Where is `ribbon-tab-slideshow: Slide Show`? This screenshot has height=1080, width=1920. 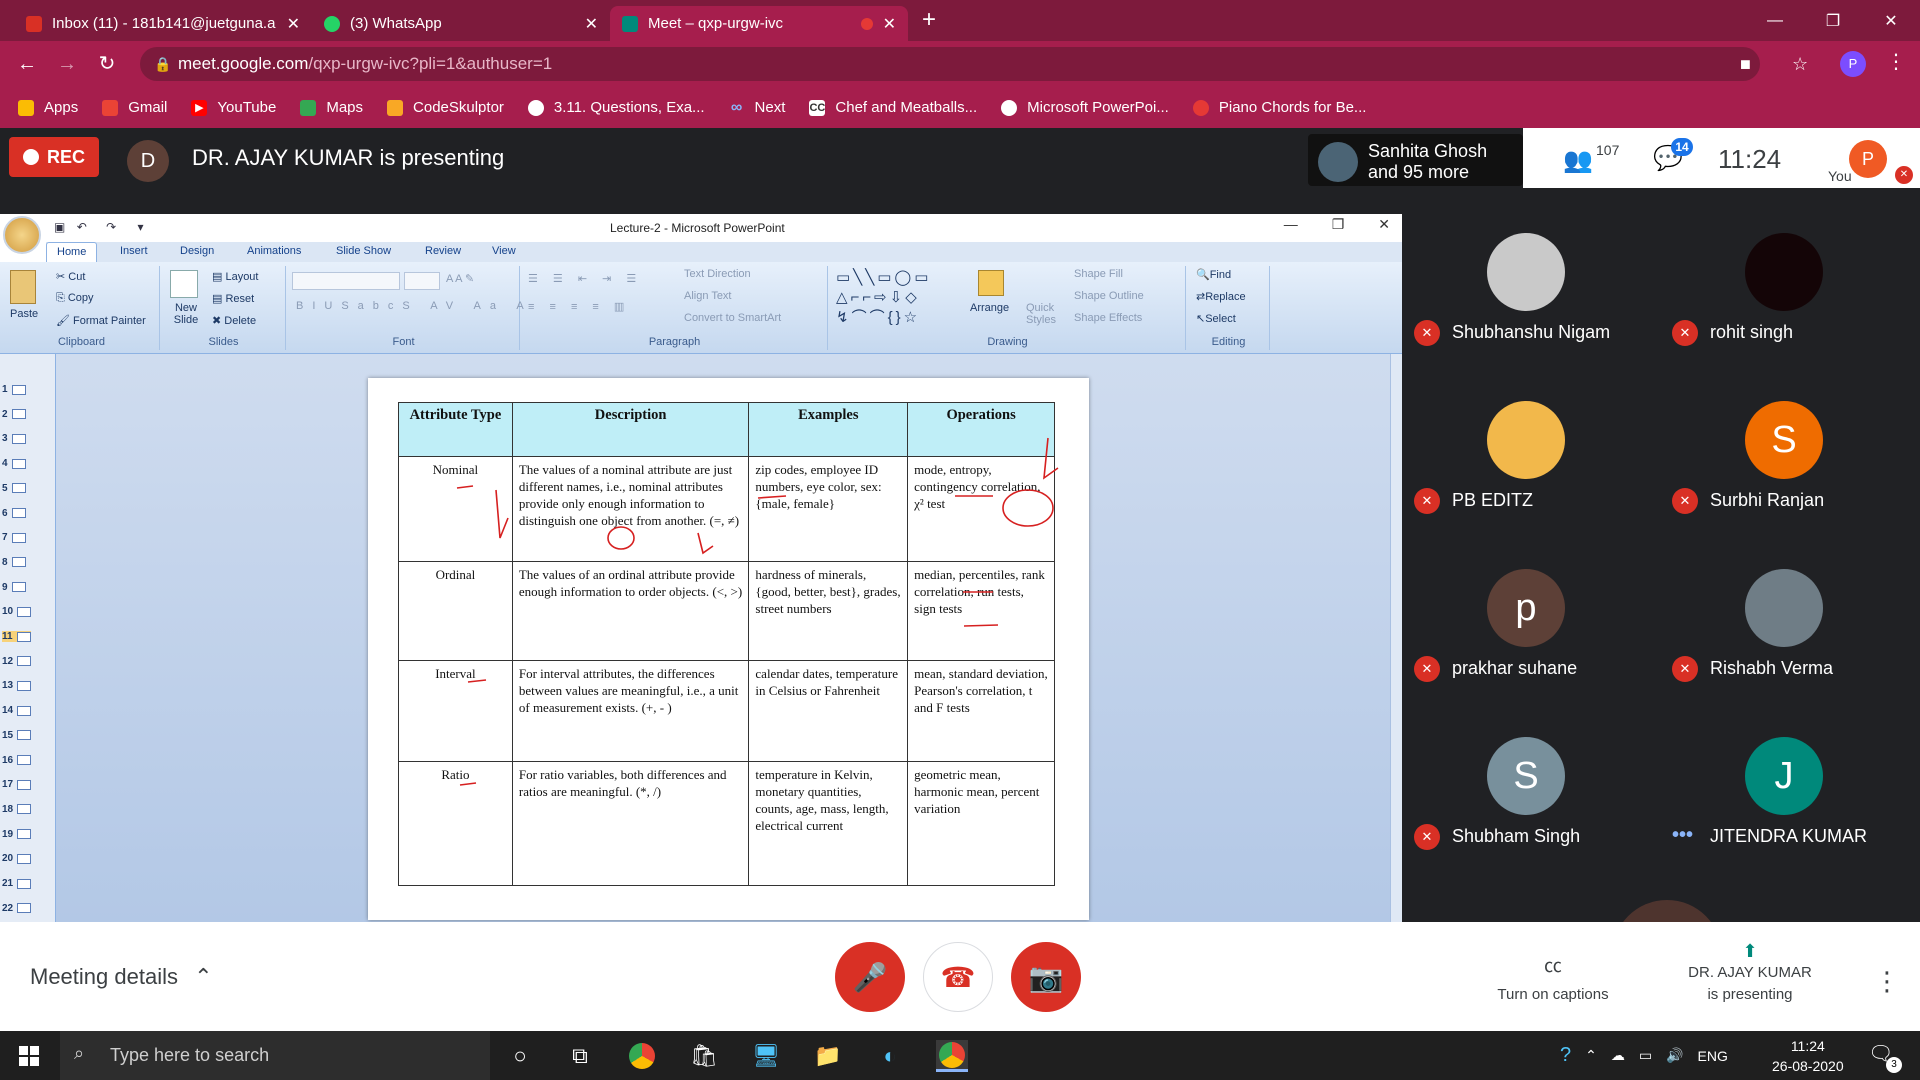 ribbon-tab-slideshow: Slide Show is located at coordinates (363, 251).